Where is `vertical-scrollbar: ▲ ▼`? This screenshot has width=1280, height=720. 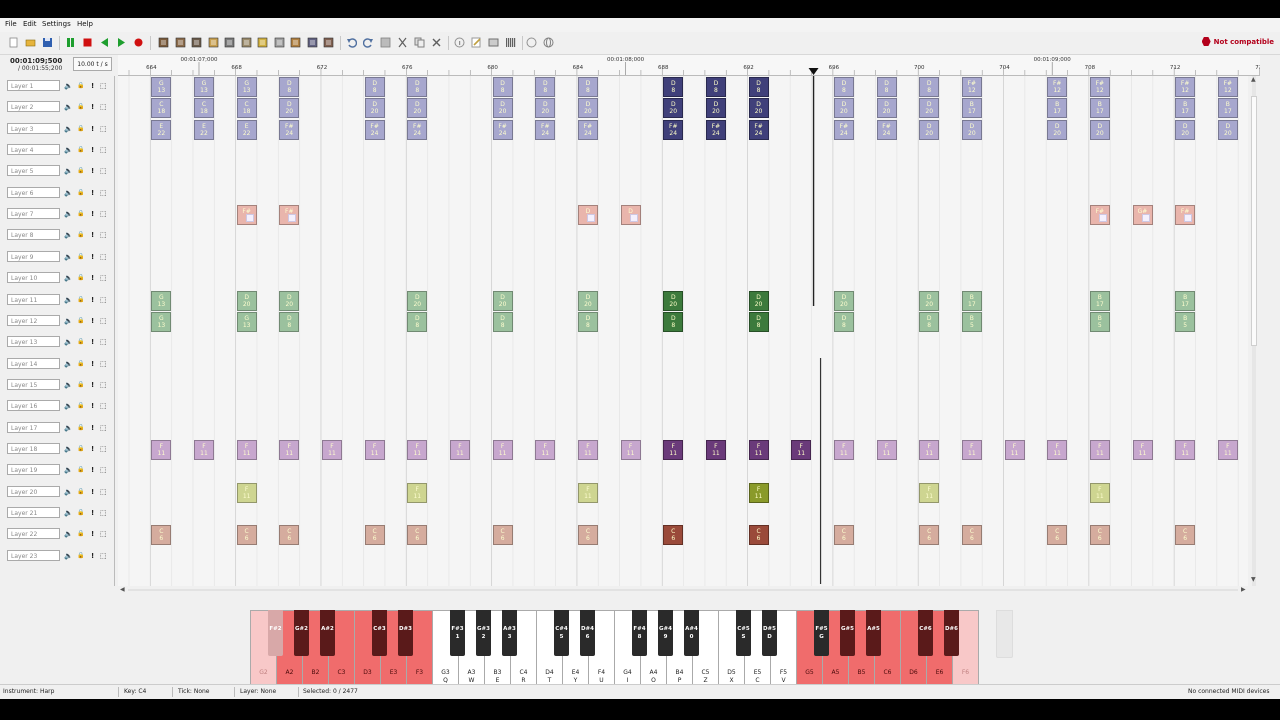
vertical-scrollbar: ▲ ▼ is located at coordinates (1254, 331).